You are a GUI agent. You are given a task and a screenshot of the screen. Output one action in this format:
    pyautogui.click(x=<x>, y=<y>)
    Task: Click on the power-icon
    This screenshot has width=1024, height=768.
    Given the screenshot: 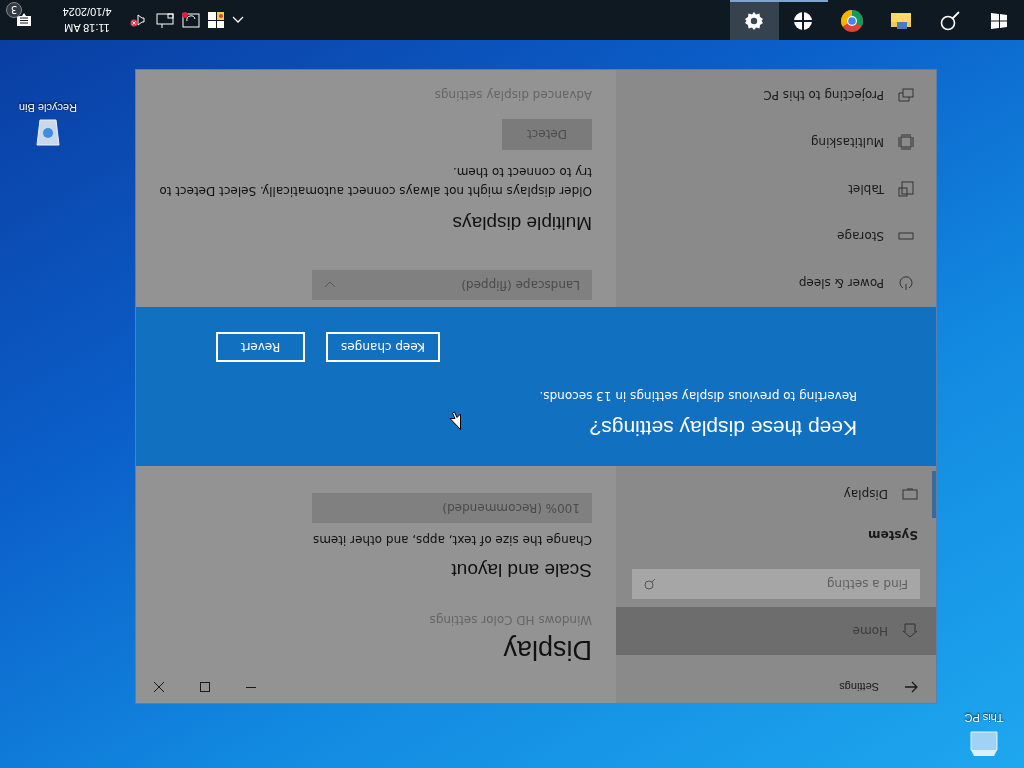 What is the action you would take?
    pyautogui.click(x=906, y=283)
    